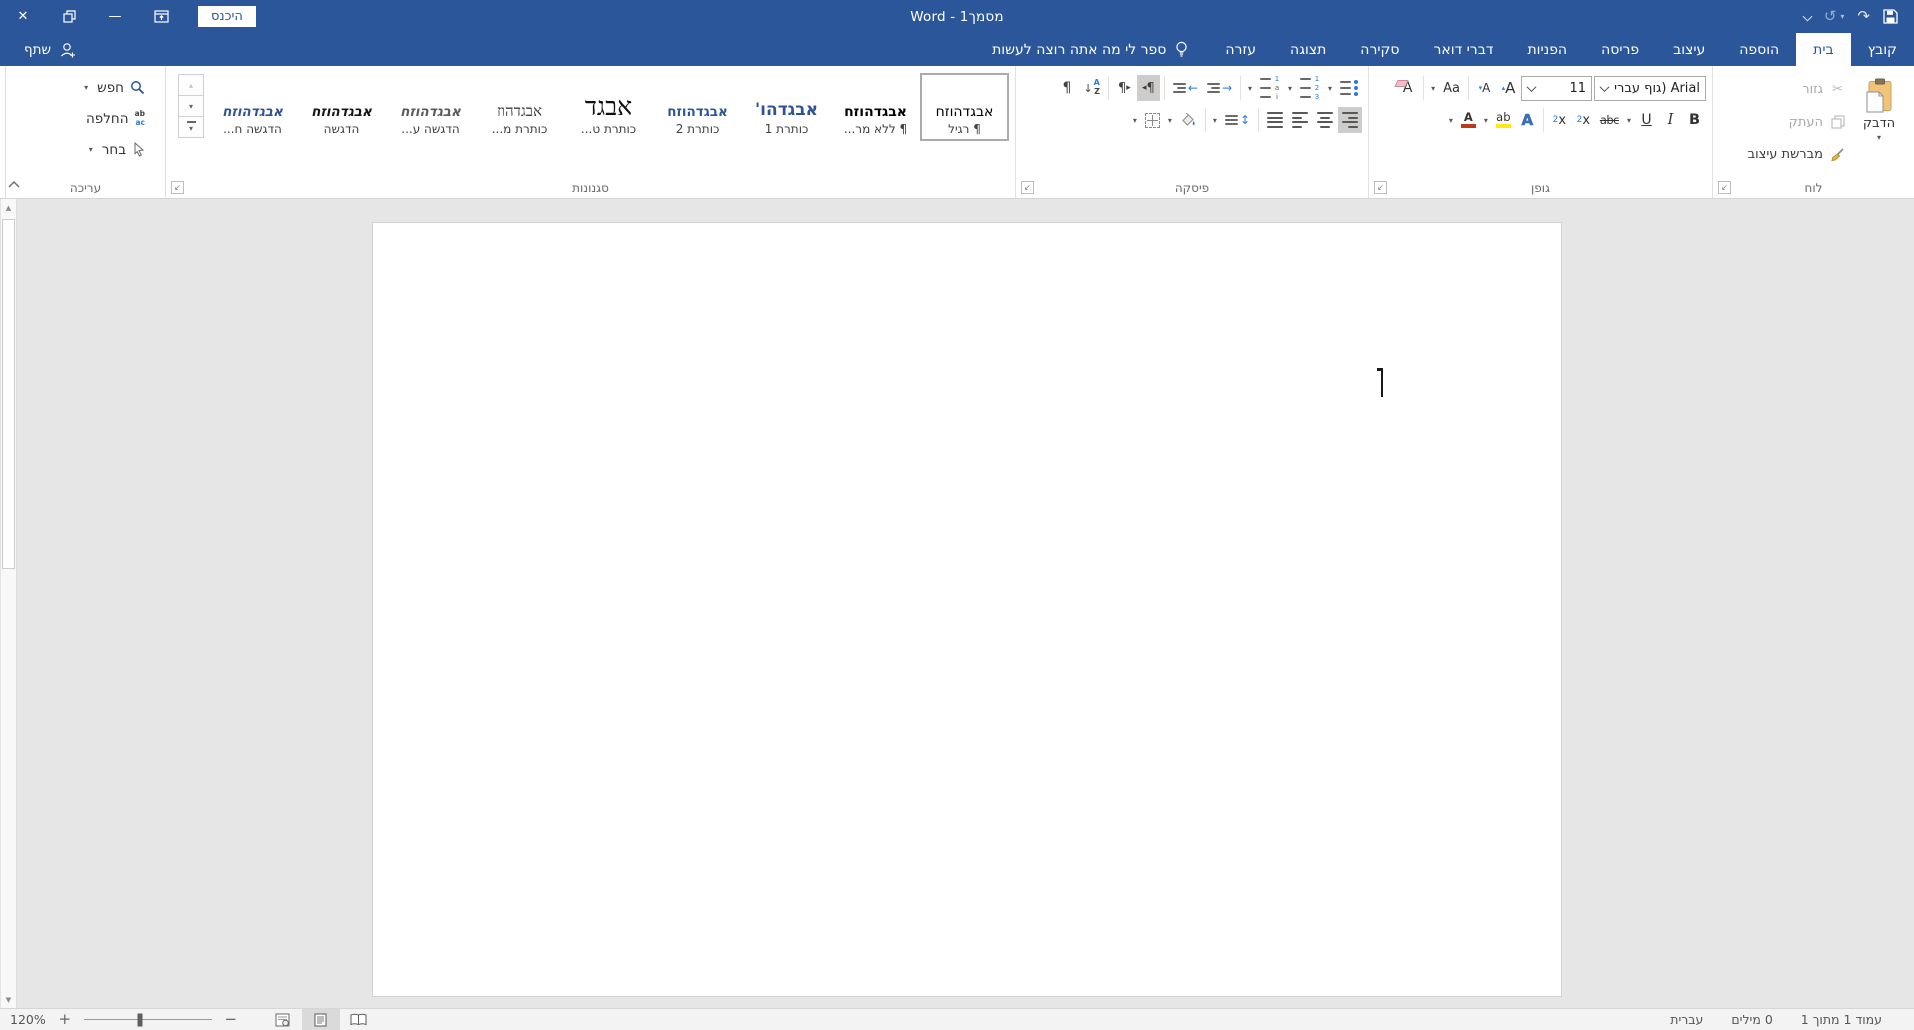 This screenshot has width=1914, height=1030. Describe the element at coordinates (69, 16) in the screenshot. I see `restore-window-button` at that location.